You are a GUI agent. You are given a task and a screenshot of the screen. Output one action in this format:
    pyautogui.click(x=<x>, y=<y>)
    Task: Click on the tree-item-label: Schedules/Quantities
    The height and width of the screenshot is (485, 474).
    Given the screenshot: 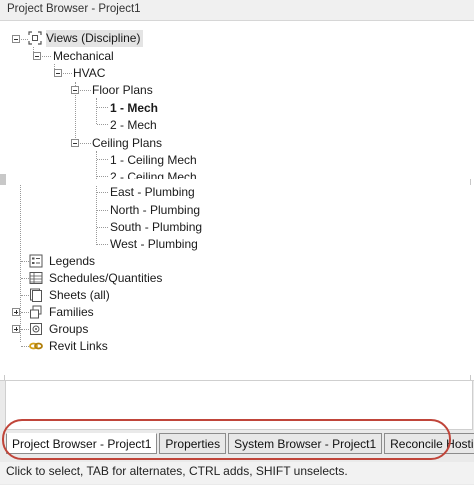 What is the action you would take?
    pyautogui.click(x=106, y=278)
    